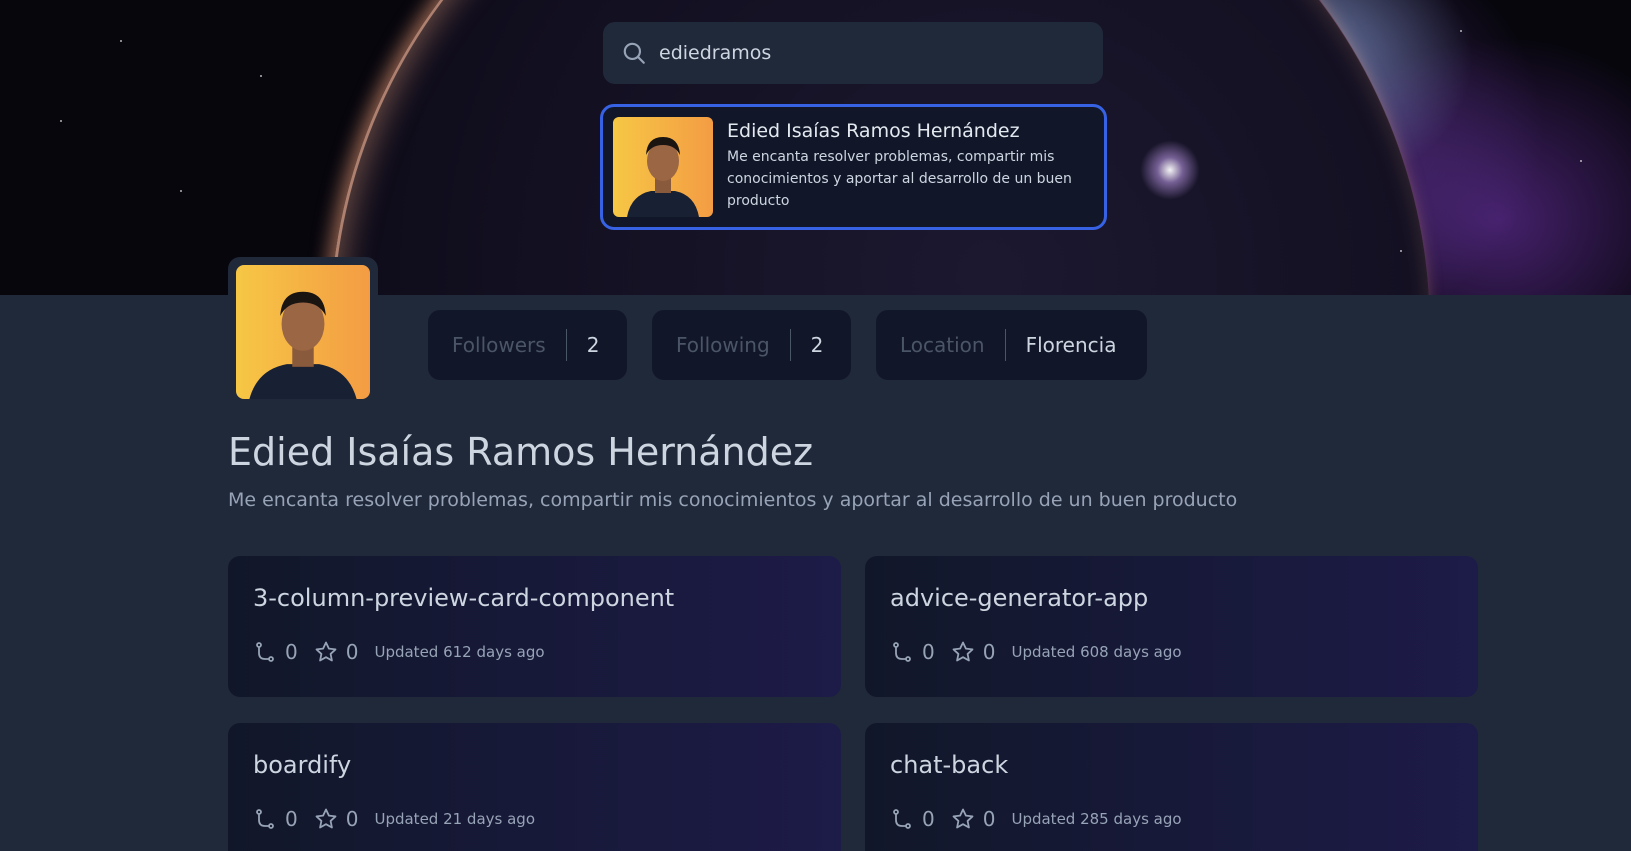 This screenshot has width=1631, height=851. Describe the element at coordinates (499, 345) in the screenshot. I see `stat-label: Followers` at that location.